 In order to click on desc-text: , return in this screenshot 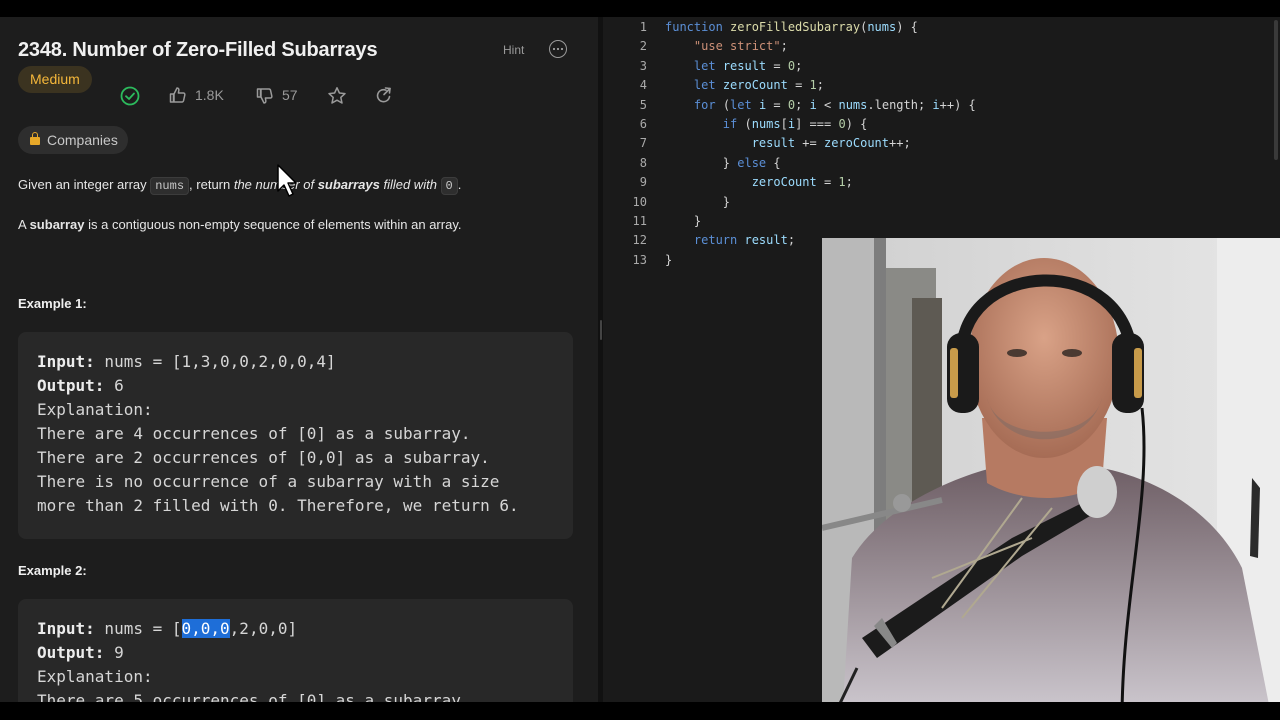, I will do `click(211, 184)`.